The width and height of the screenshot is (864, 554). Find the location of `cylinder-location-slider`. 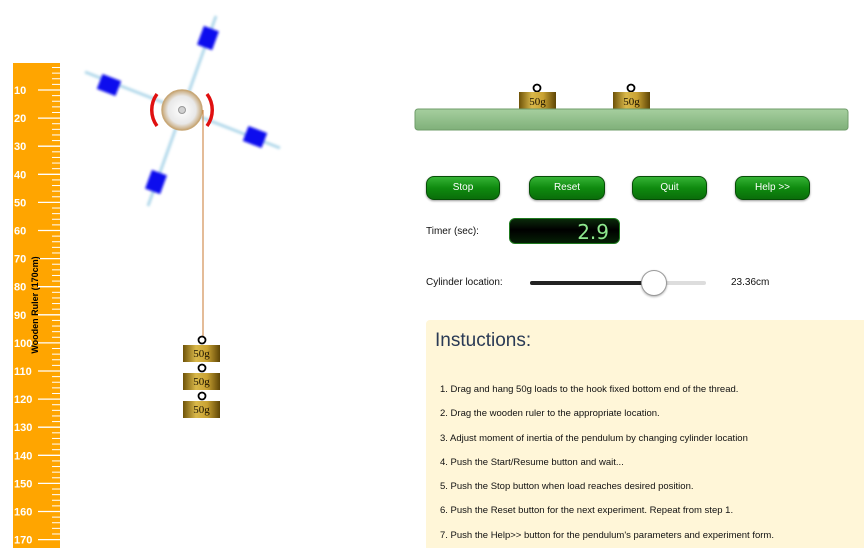

cylinder-location-slider is located at coordinates (618, 283).